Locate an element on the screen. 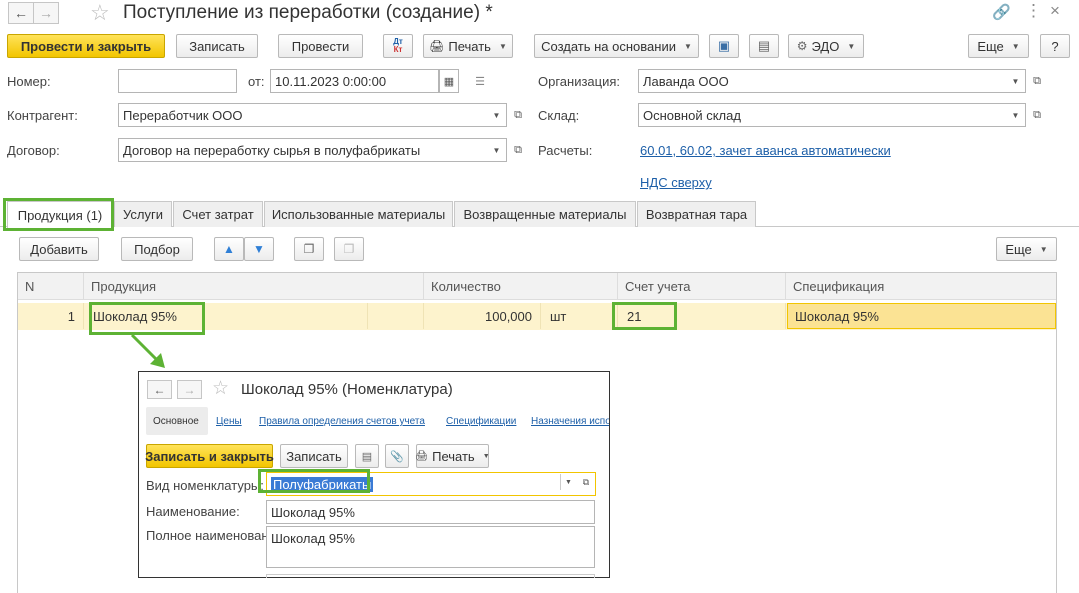 This screenshot has height=593, width=1079. cell-product-extra is located at coordinates (396, 316).